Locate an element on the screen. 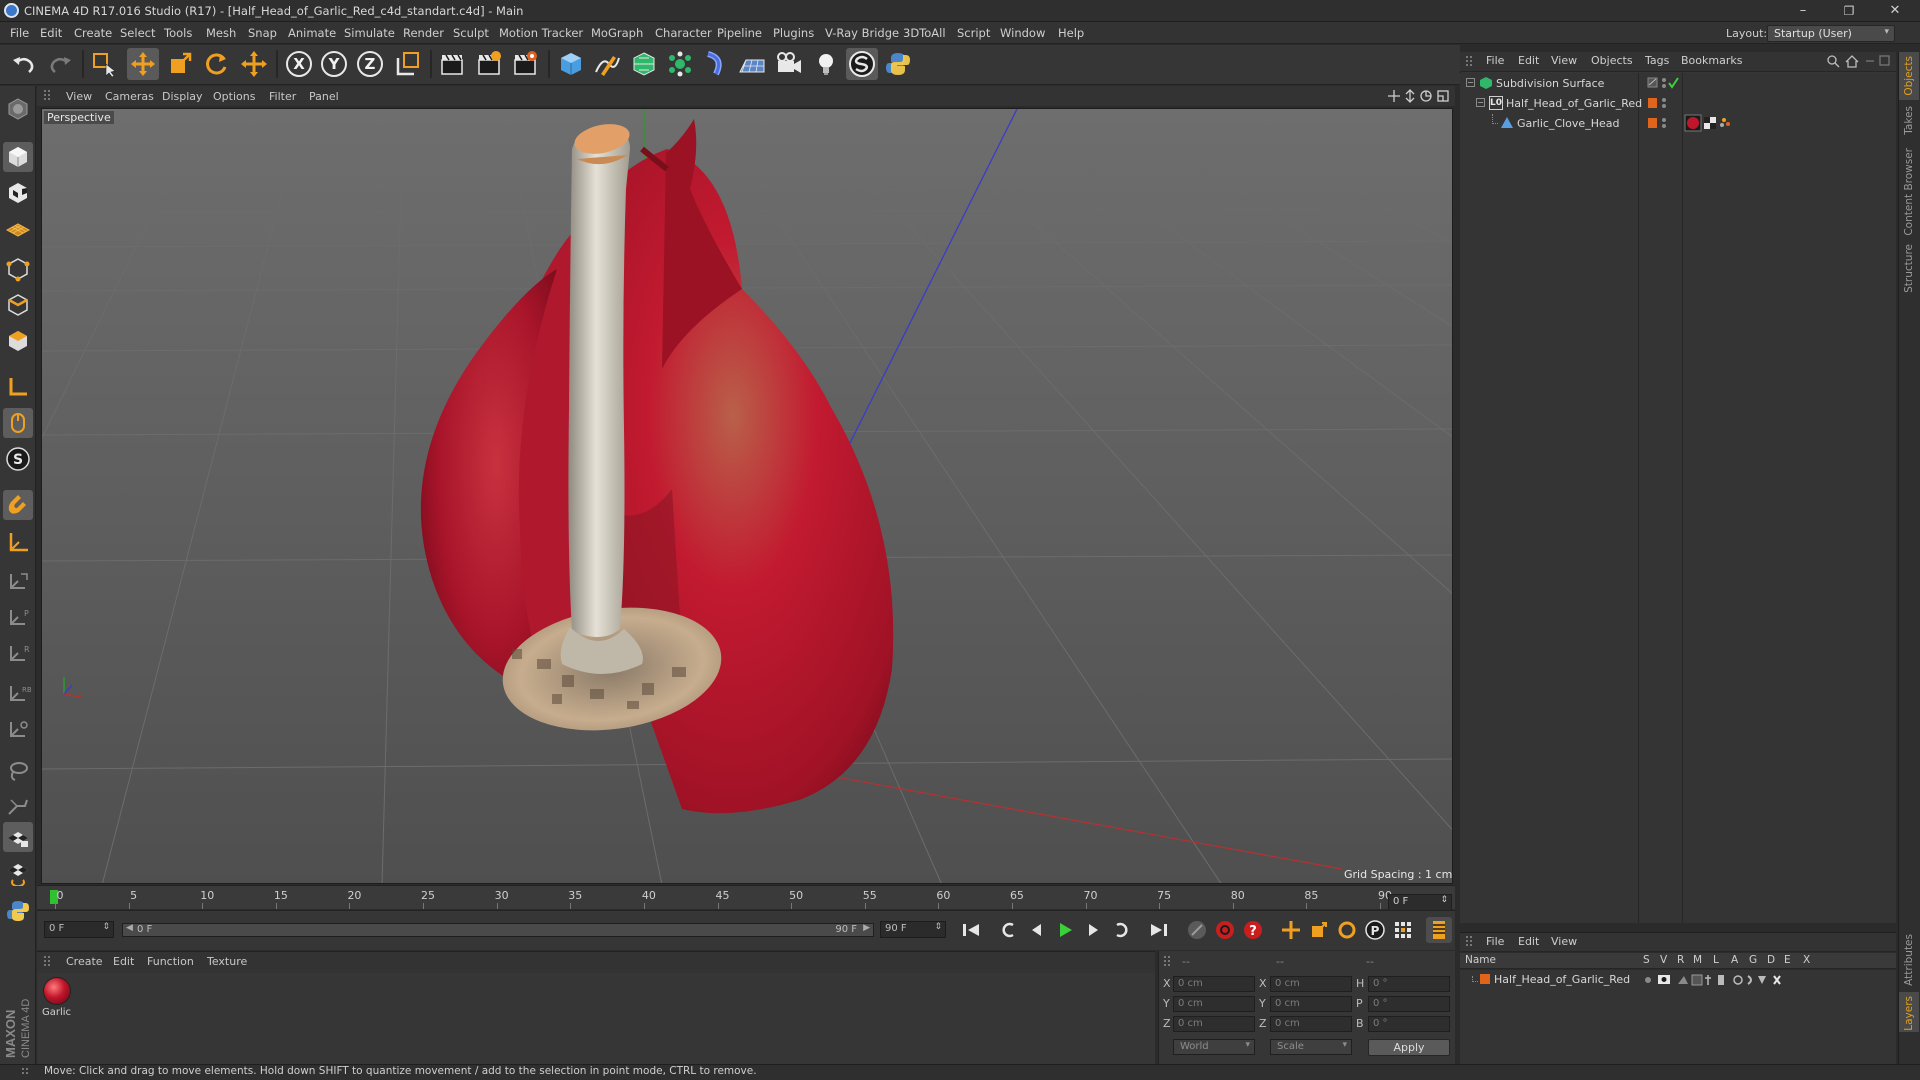 The height and width of the screenshot is (1080, 1920). enable-axis-button is located at coordinates (18, 387).